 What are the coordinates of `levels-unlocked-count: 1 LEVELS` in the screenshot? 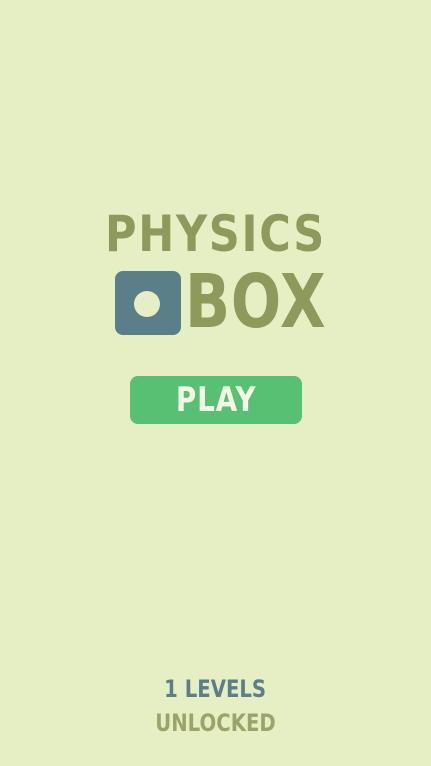 It's located at (215, 689).